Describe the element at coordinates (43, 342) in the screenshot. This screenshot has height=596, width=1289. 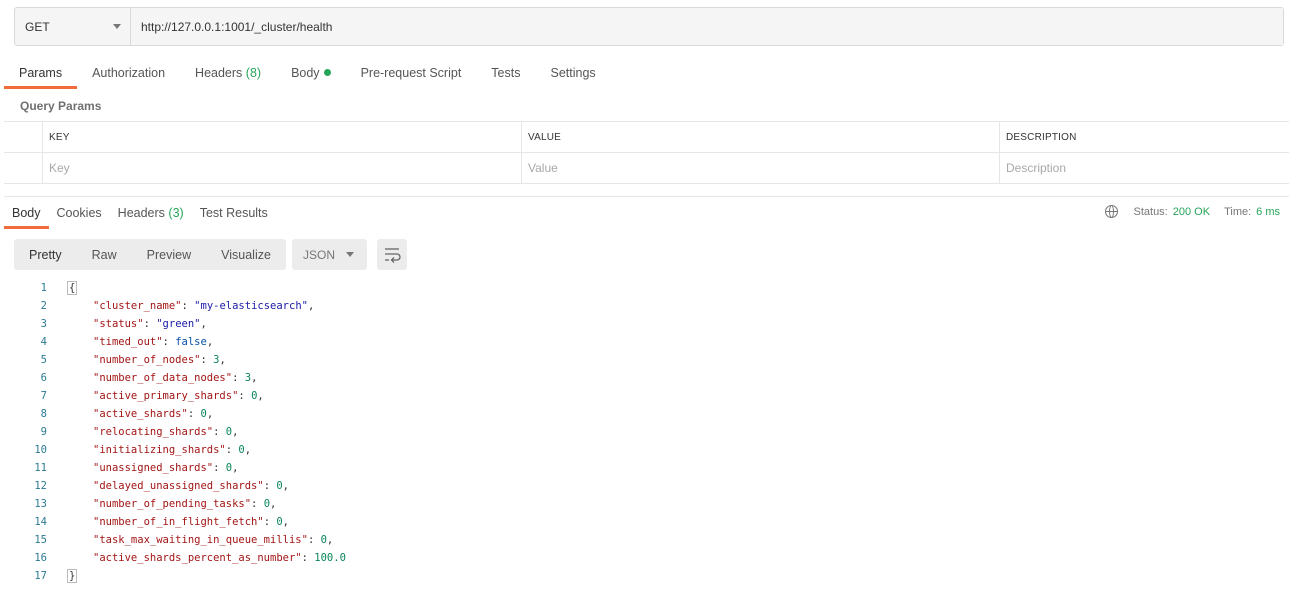
I see `line-number: 4` at that location.